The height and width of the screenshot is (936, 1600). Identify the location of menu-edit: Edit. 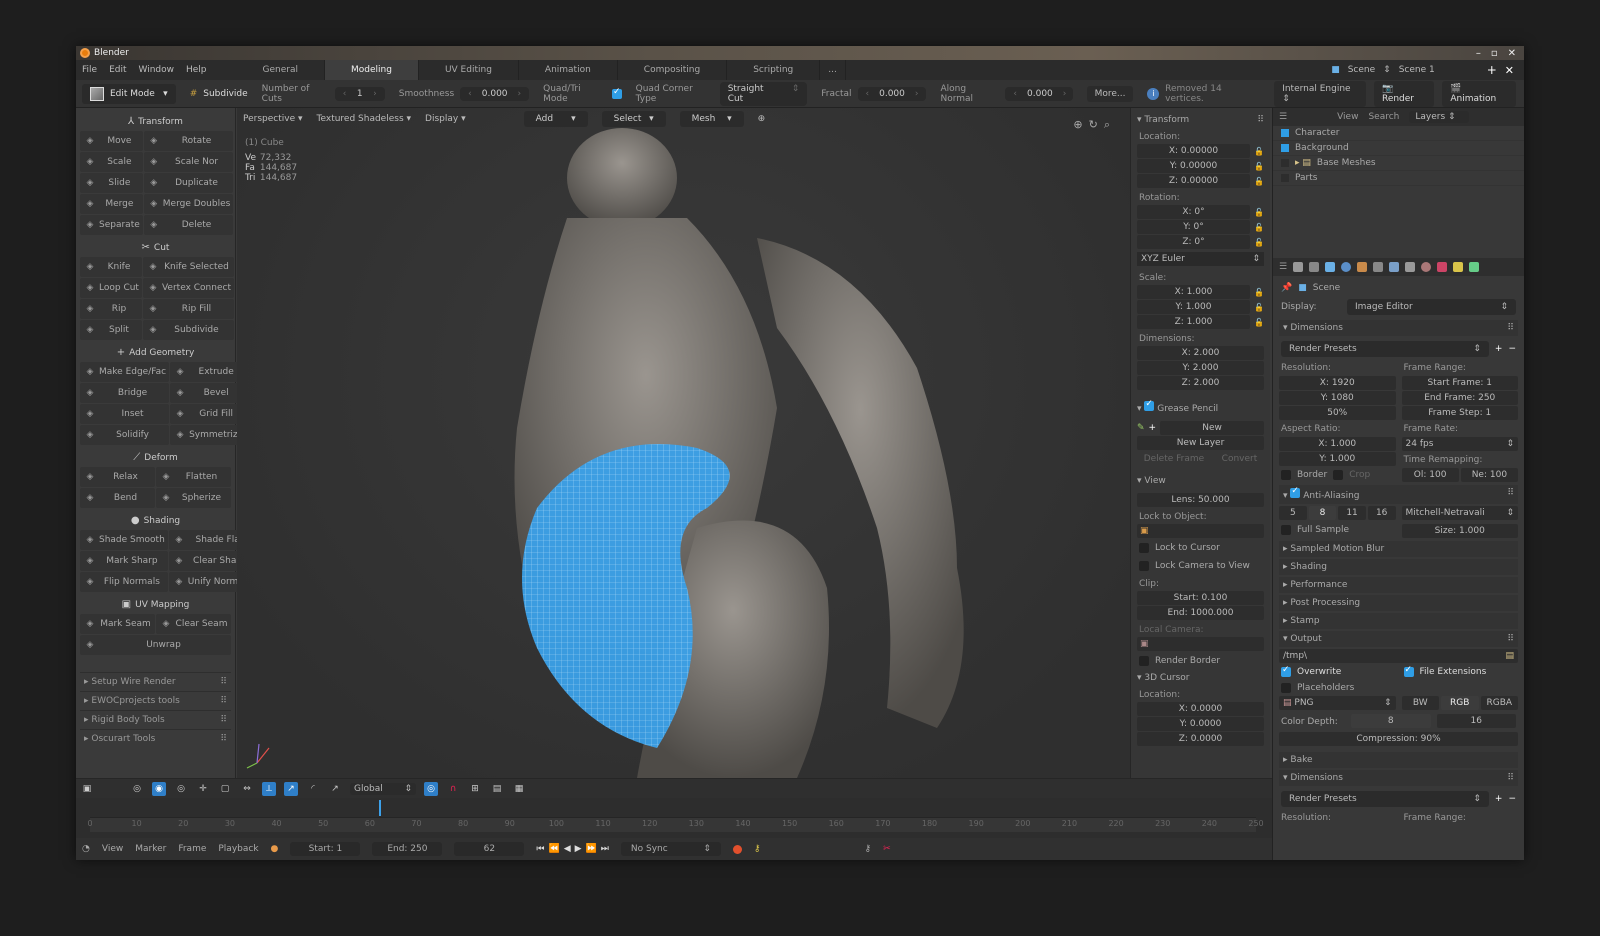
(117, 70).